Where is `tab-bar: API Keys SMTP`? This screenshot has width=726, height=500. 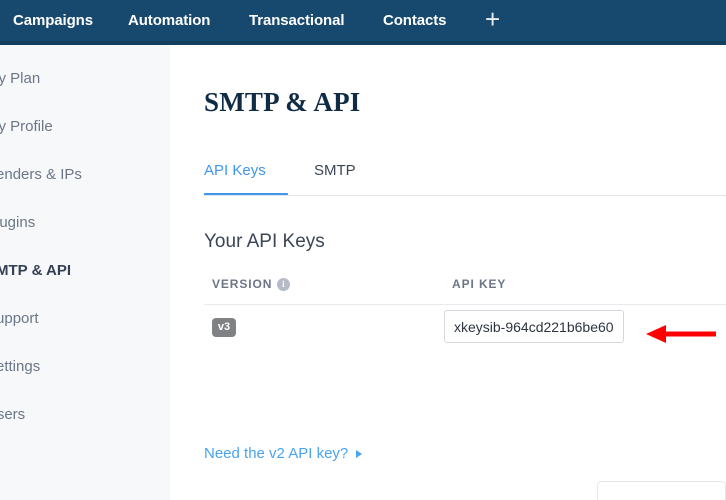 tab-bar: API Keys SMTP is located at coordinates (465, 175).